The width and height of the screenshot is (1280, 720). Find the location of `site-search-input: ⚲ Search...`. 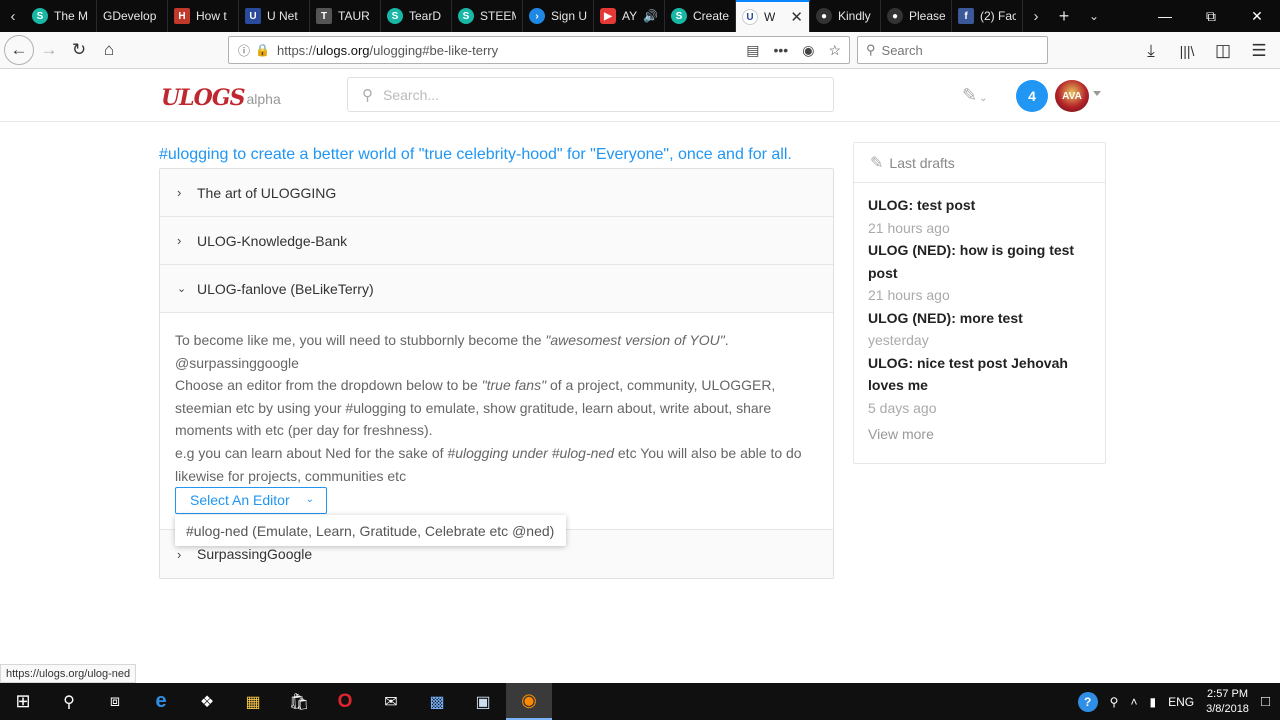

site-search-input: ⚲ Search... is located at coordinates (590, 94).